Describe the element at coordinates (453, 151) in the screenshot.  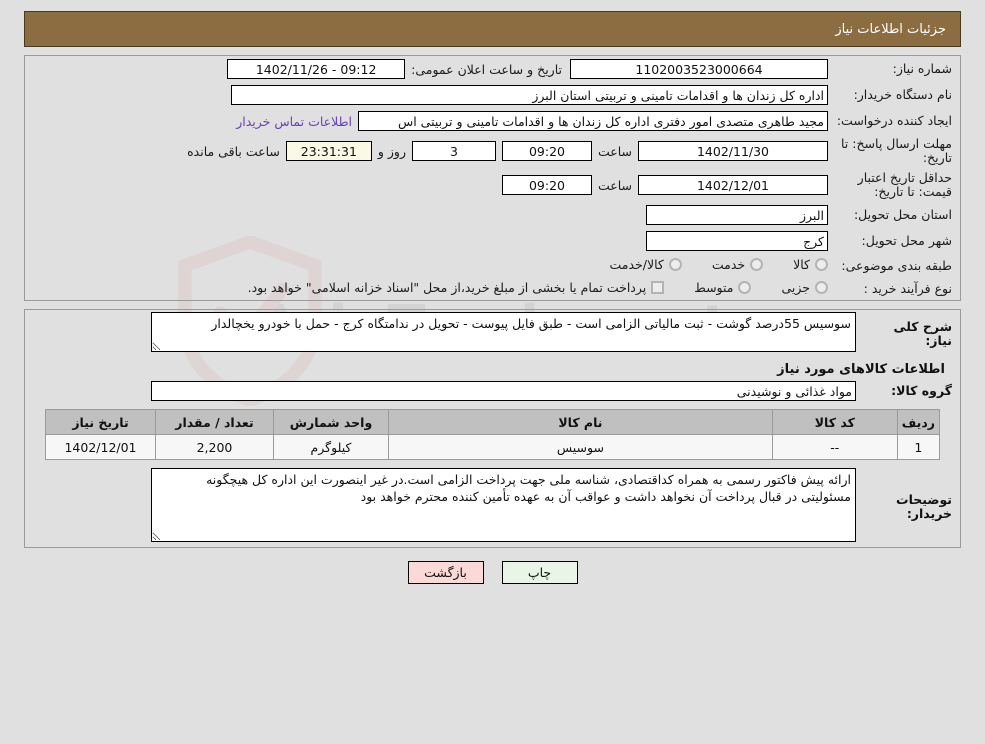
I see `remaining-days-input` at that location.